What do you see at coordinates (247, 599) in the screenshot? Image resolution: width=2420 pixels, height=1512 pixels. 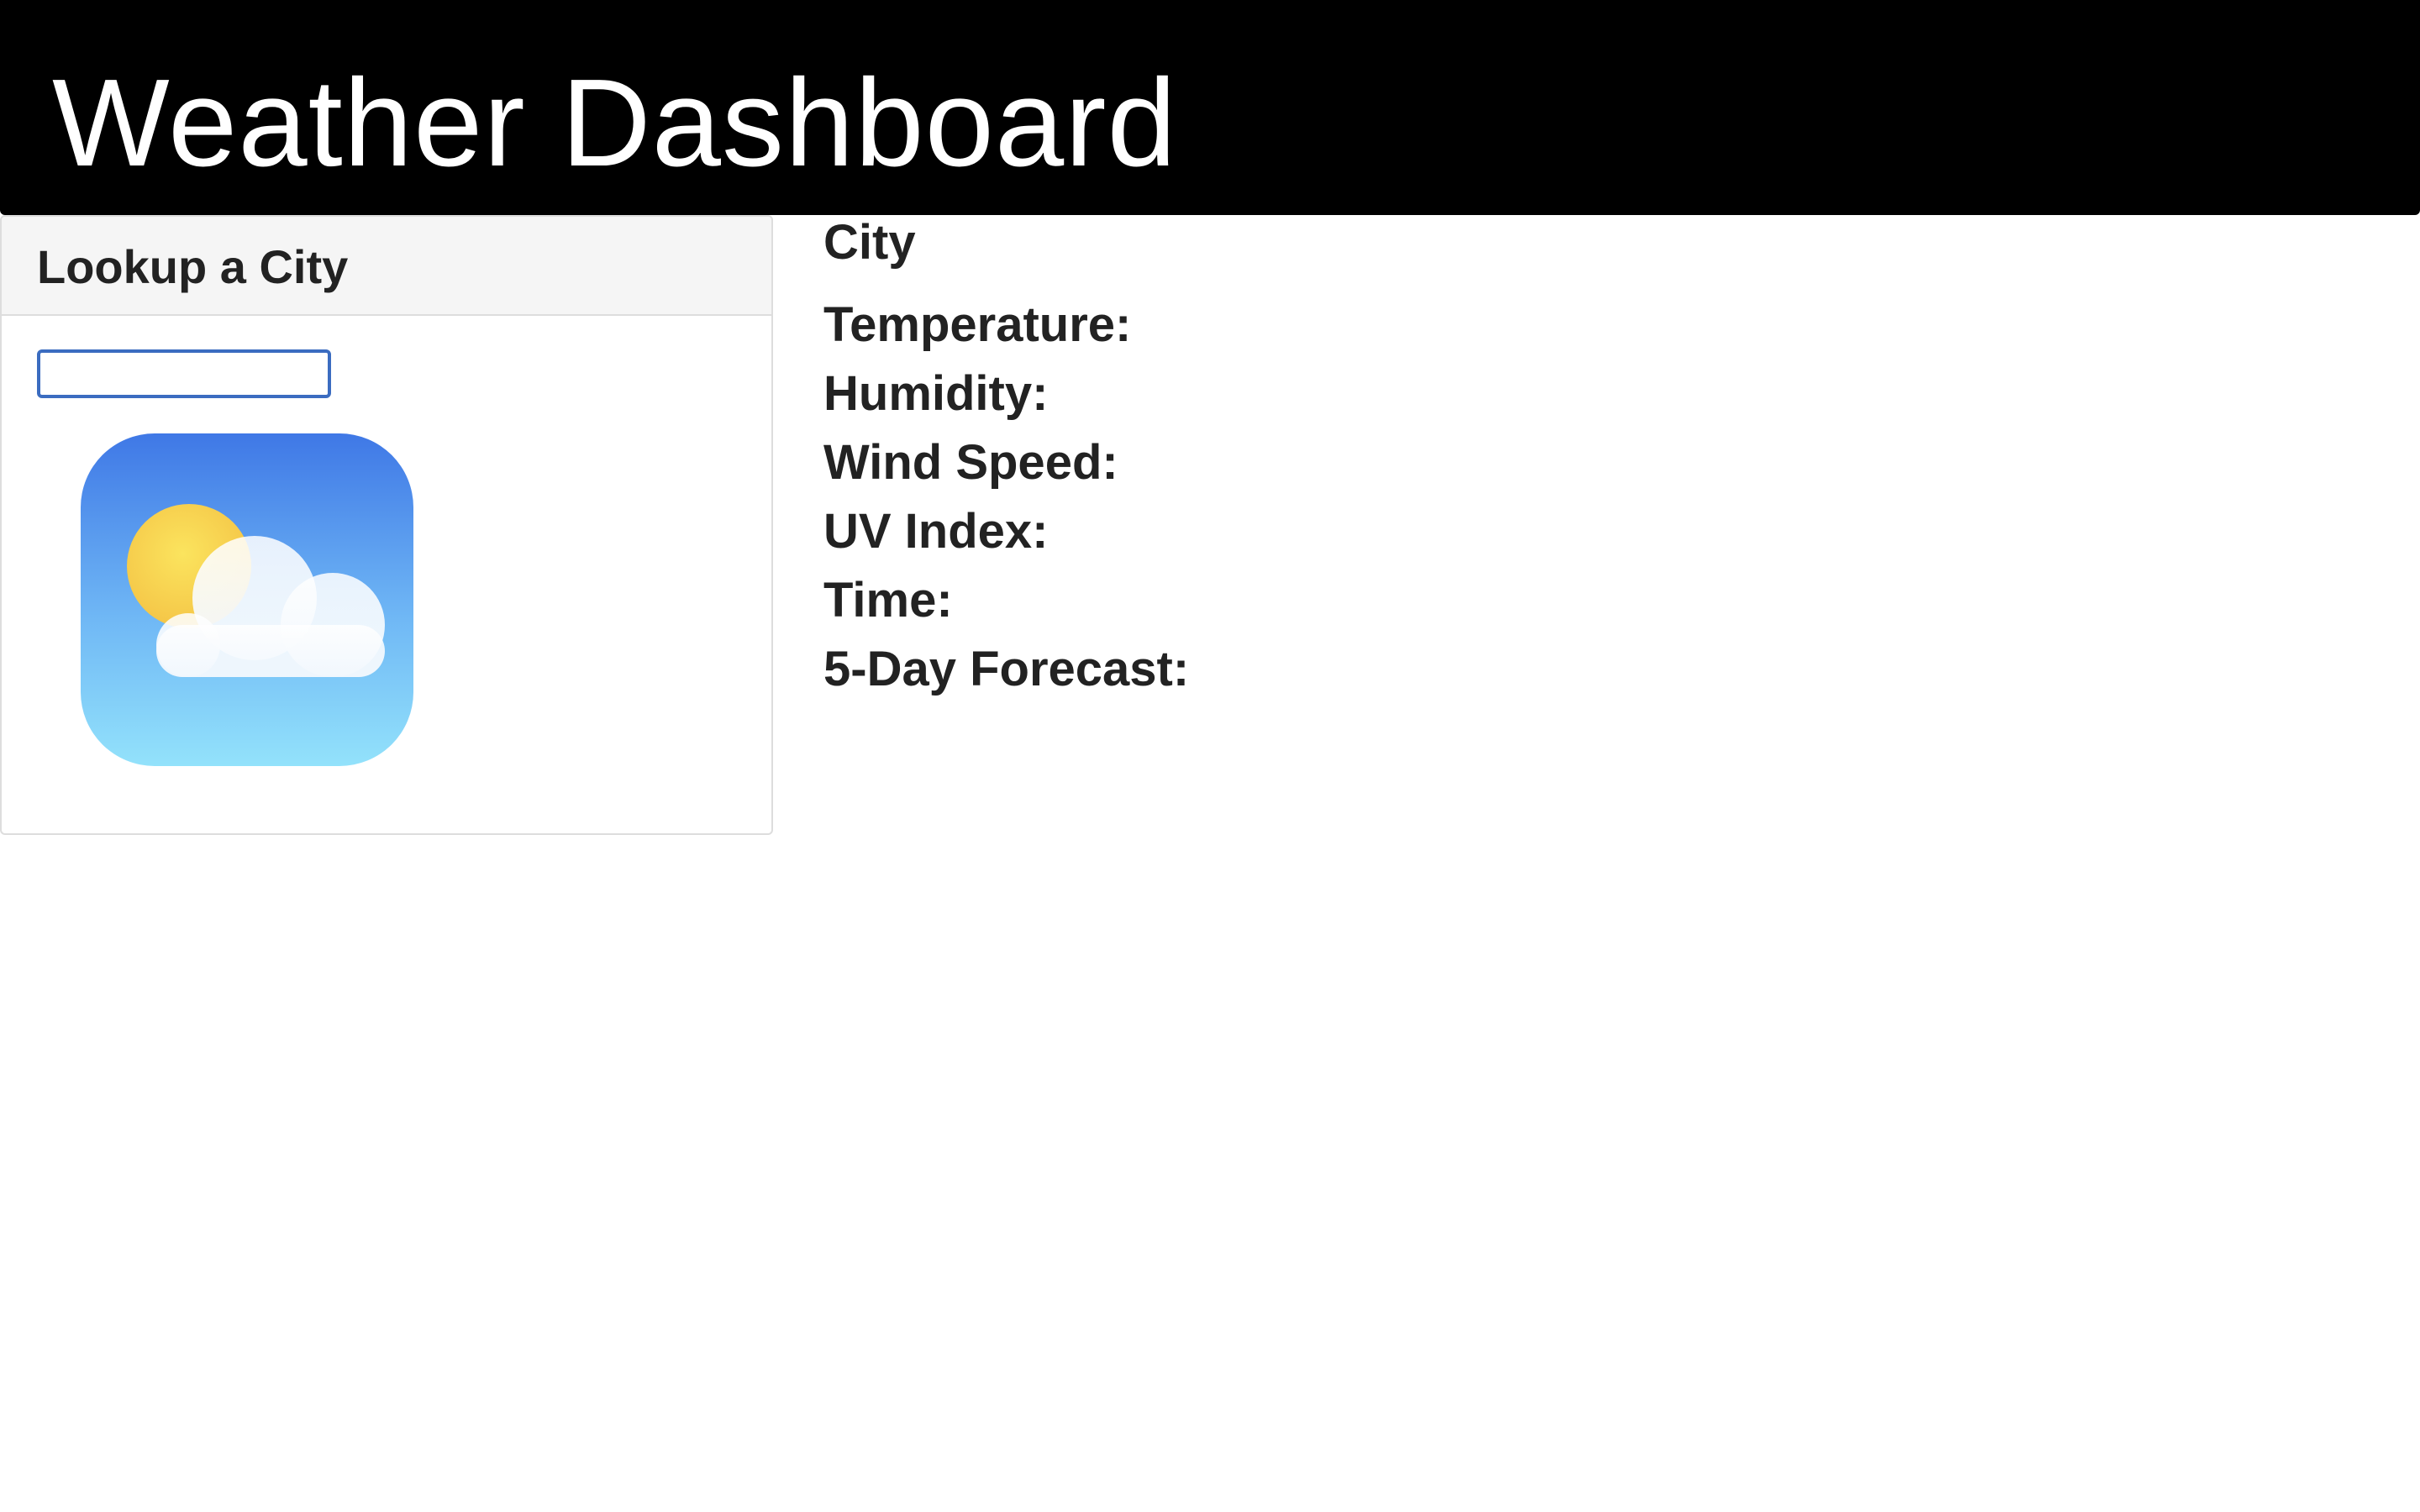 I see `sun-cloud-weather-icon` at bounding box center [247, 599].